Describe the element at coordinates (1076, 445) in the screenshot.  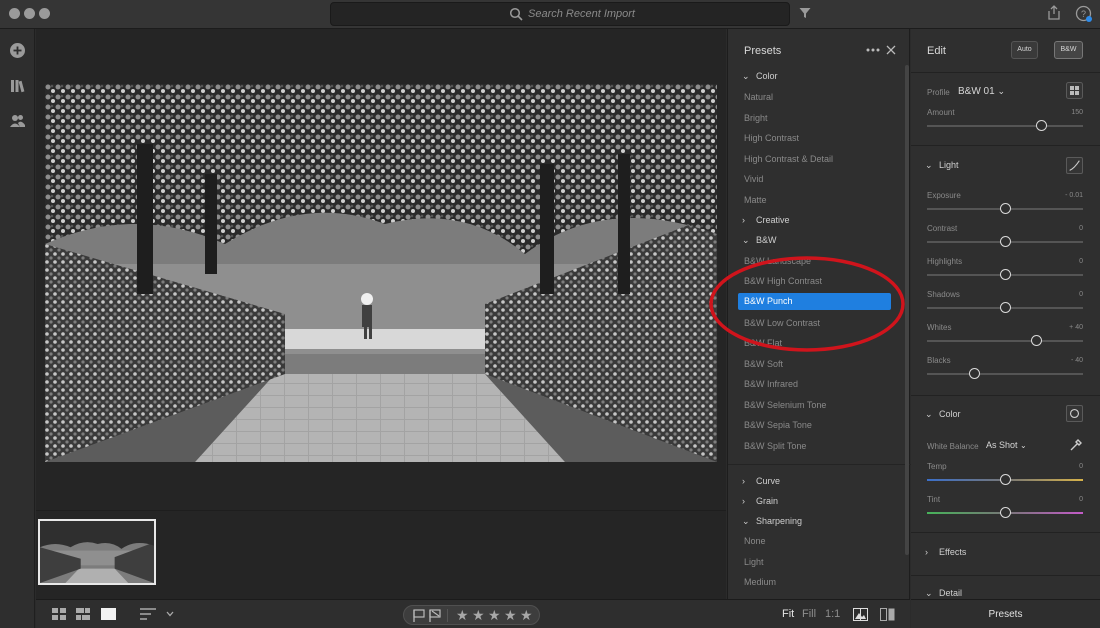
I see `eyedropper-icon` at that location.